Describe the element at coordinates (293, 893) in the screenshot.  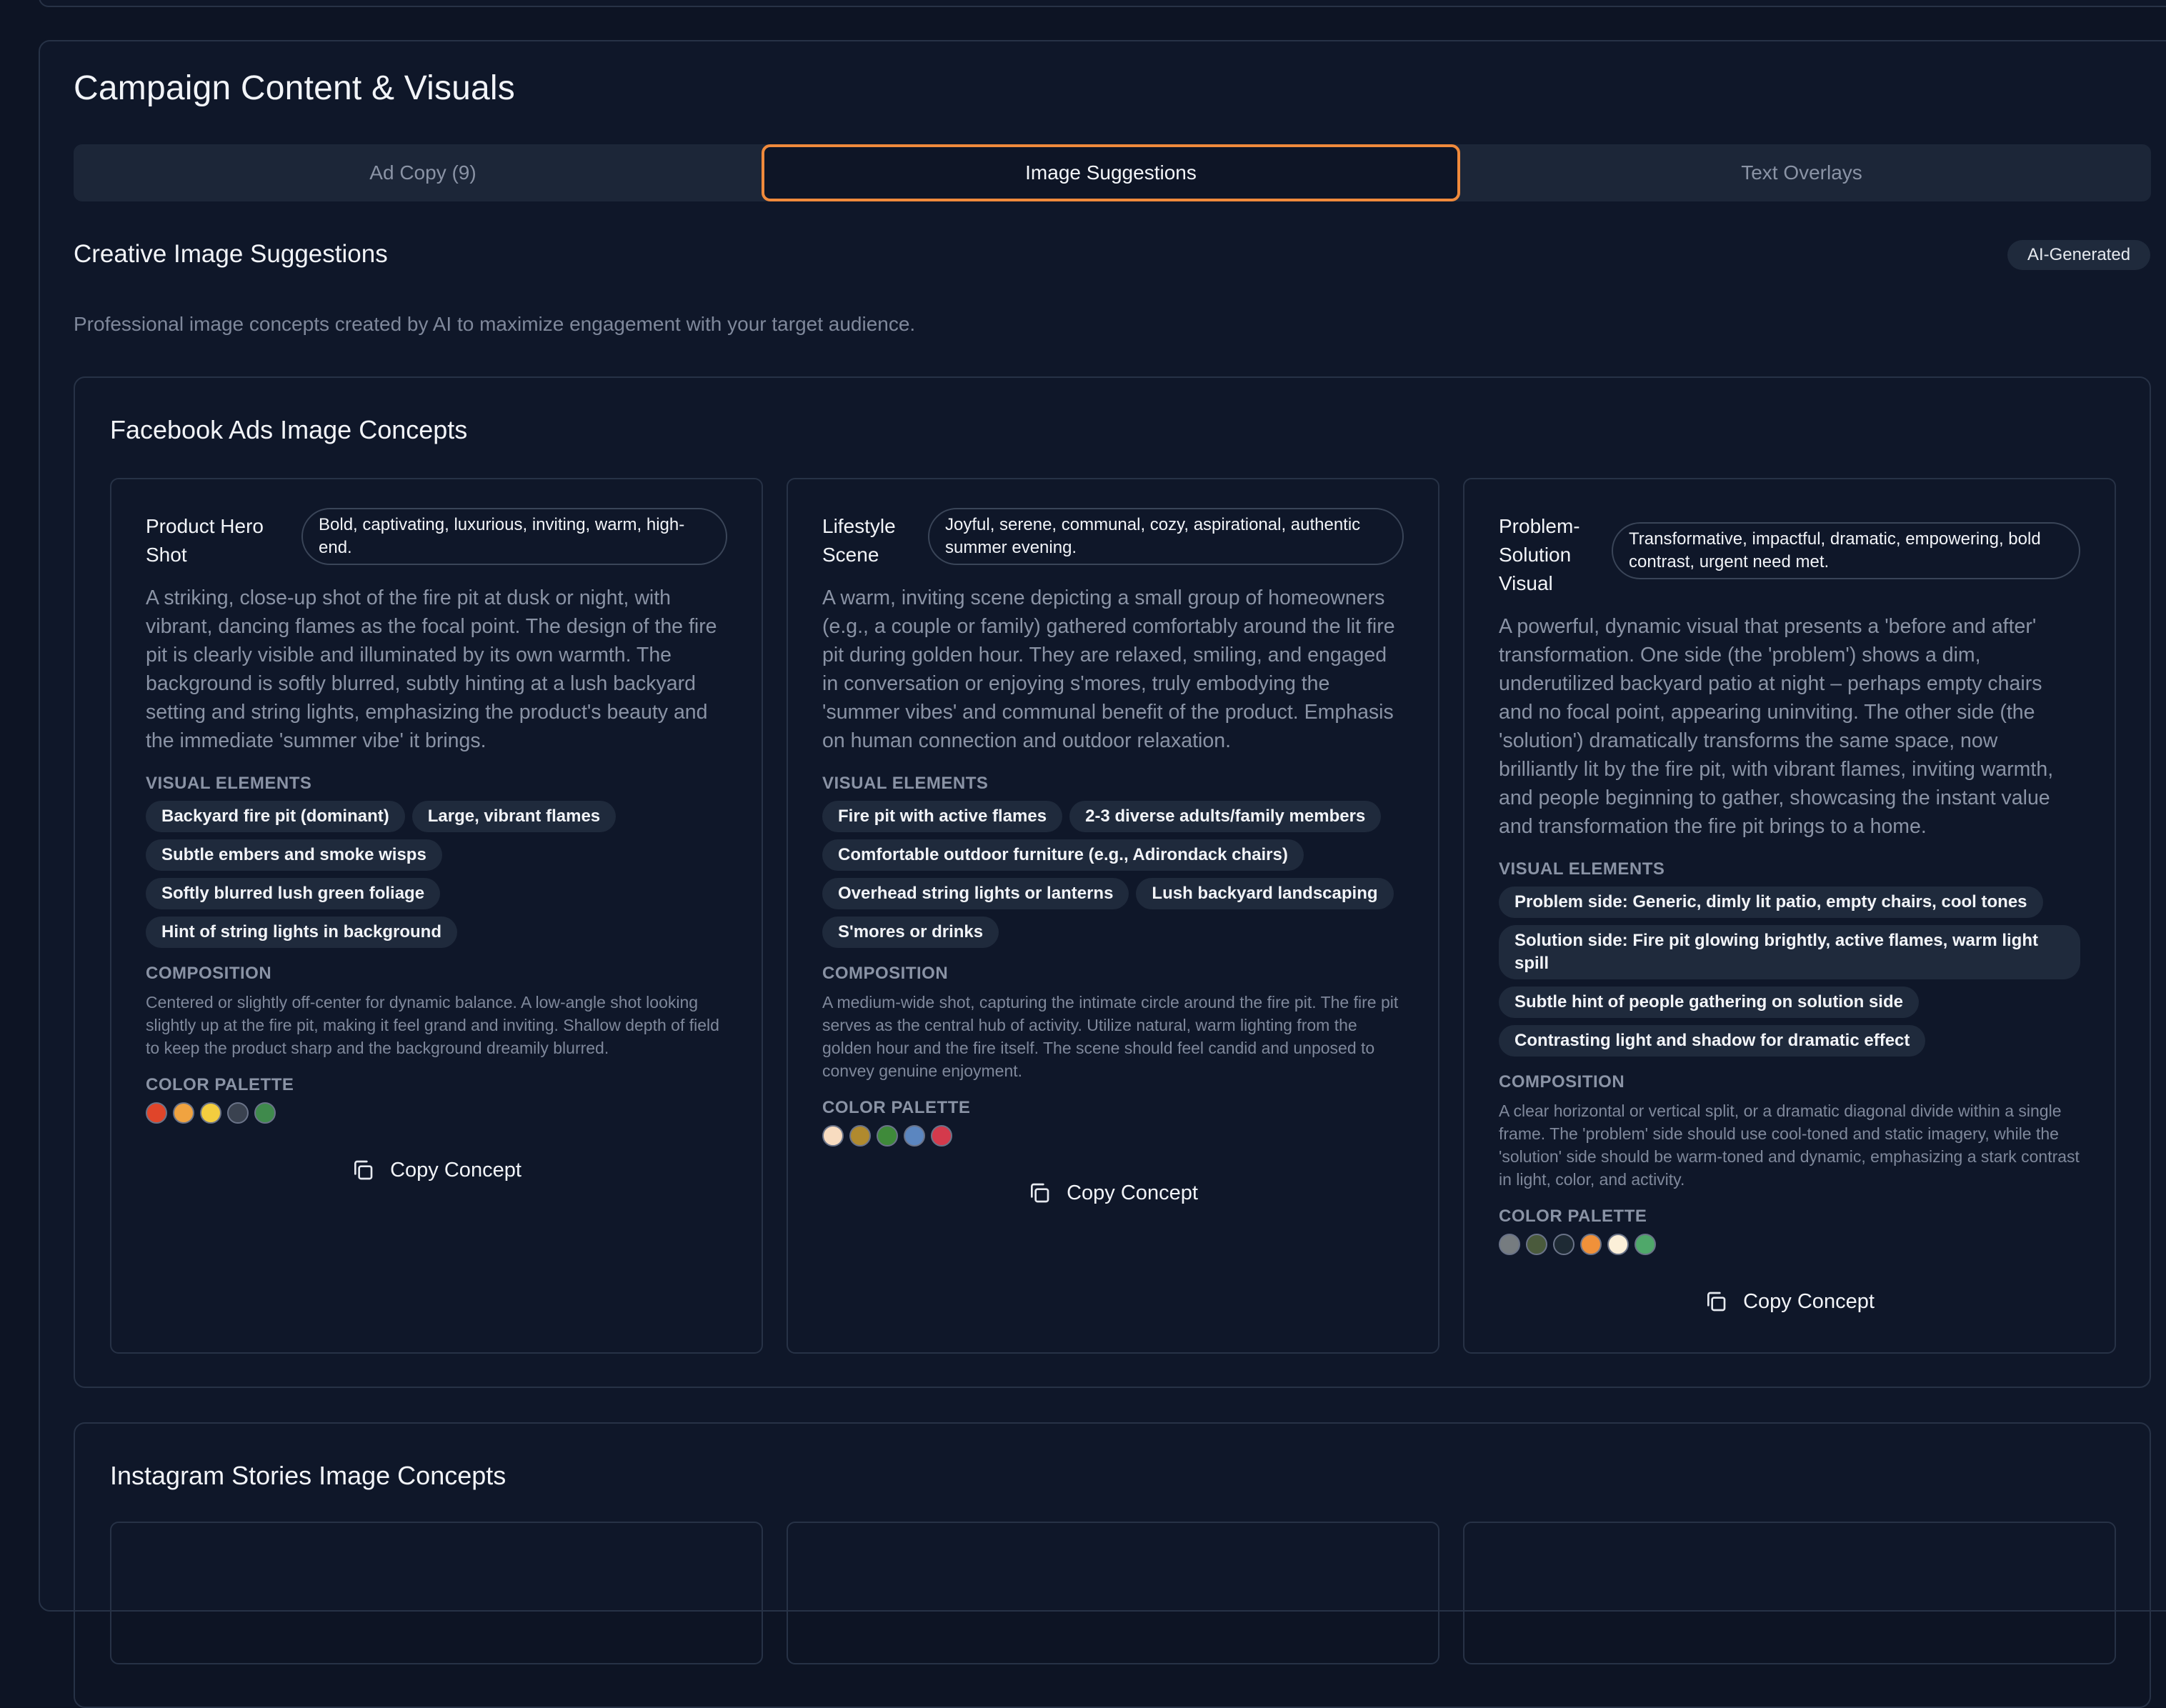
I see `element-chip: Softly blurred lush green foliage` at that location.